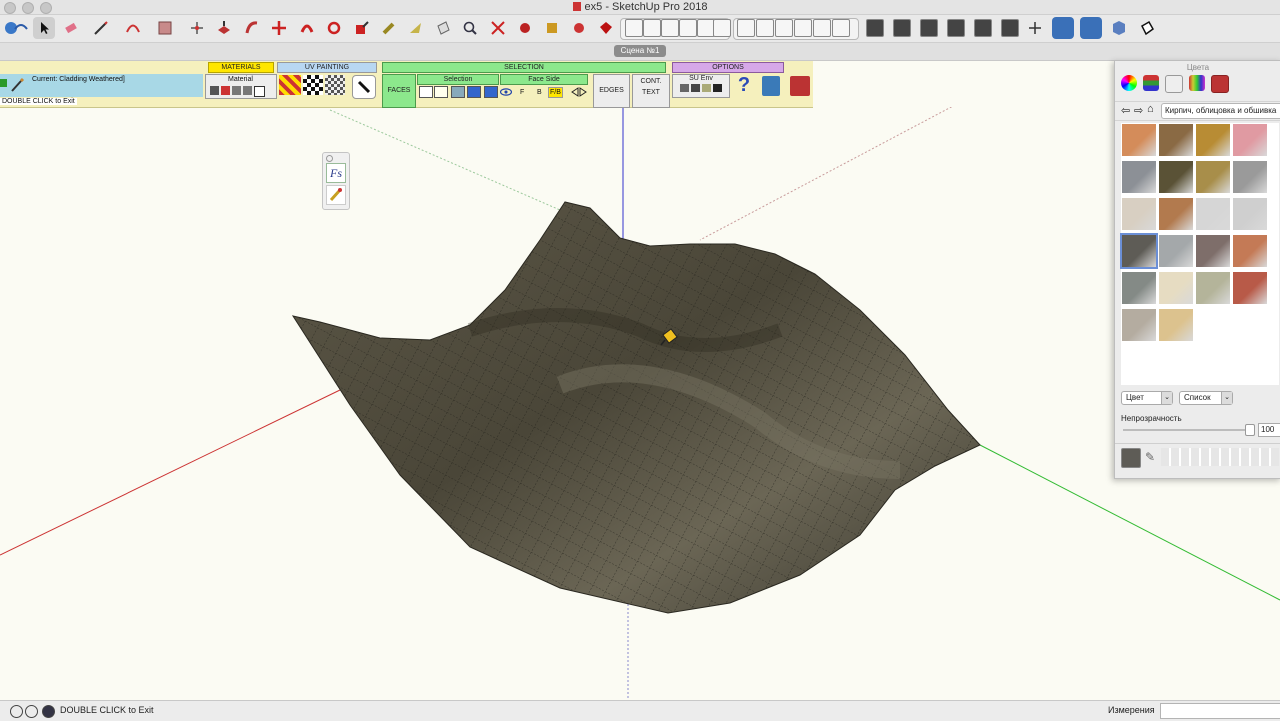 The width and height of the screenshot is (1280, 721). I want to click on uv-checker-icon, so click(313, 85).